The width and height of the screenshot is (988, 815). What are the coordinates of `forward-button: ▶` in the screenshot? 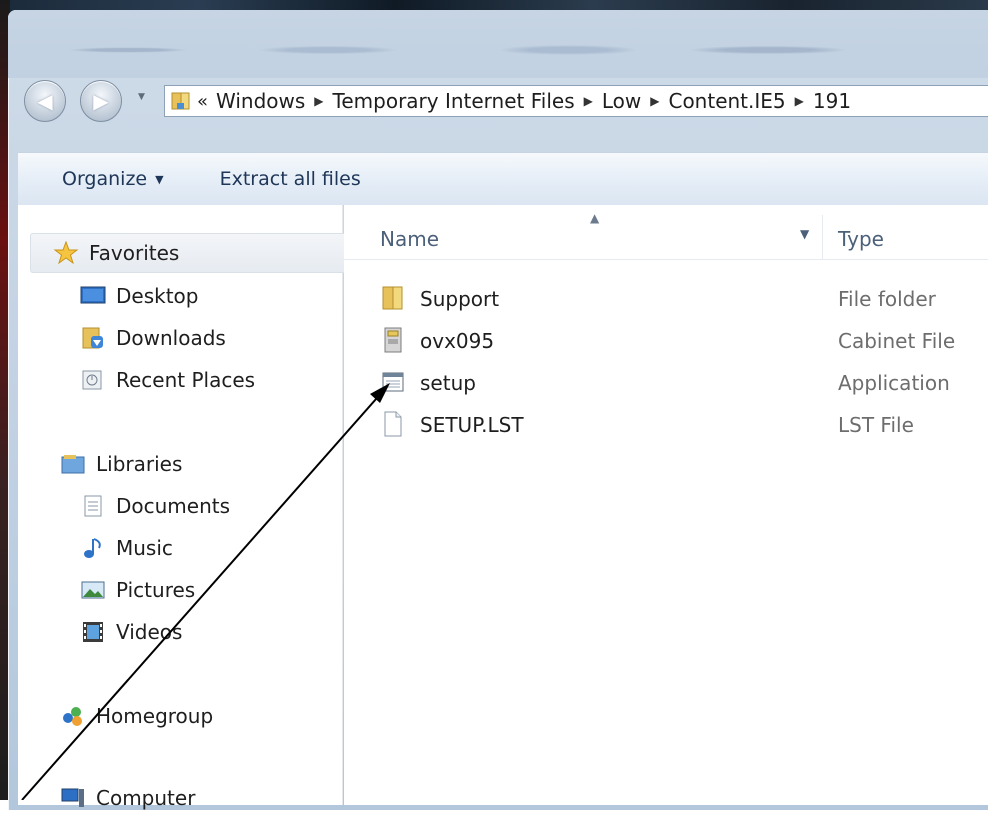 It's located at (101, 101).